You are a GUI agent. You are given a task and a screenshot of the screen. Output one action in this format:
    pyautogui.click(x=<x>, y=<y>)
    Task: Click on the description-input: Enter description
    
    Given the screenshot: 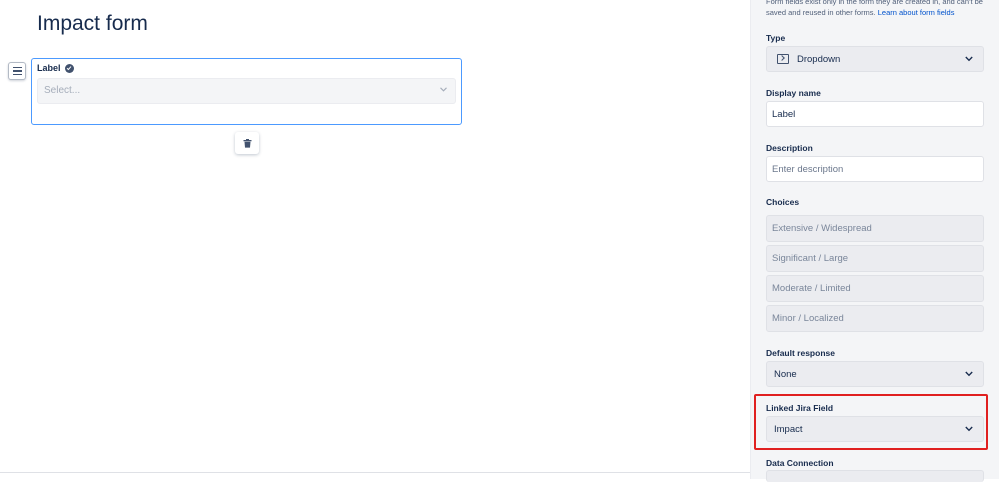 What is the action you would take?
    pyautogui.click(x=875, y=169)
    